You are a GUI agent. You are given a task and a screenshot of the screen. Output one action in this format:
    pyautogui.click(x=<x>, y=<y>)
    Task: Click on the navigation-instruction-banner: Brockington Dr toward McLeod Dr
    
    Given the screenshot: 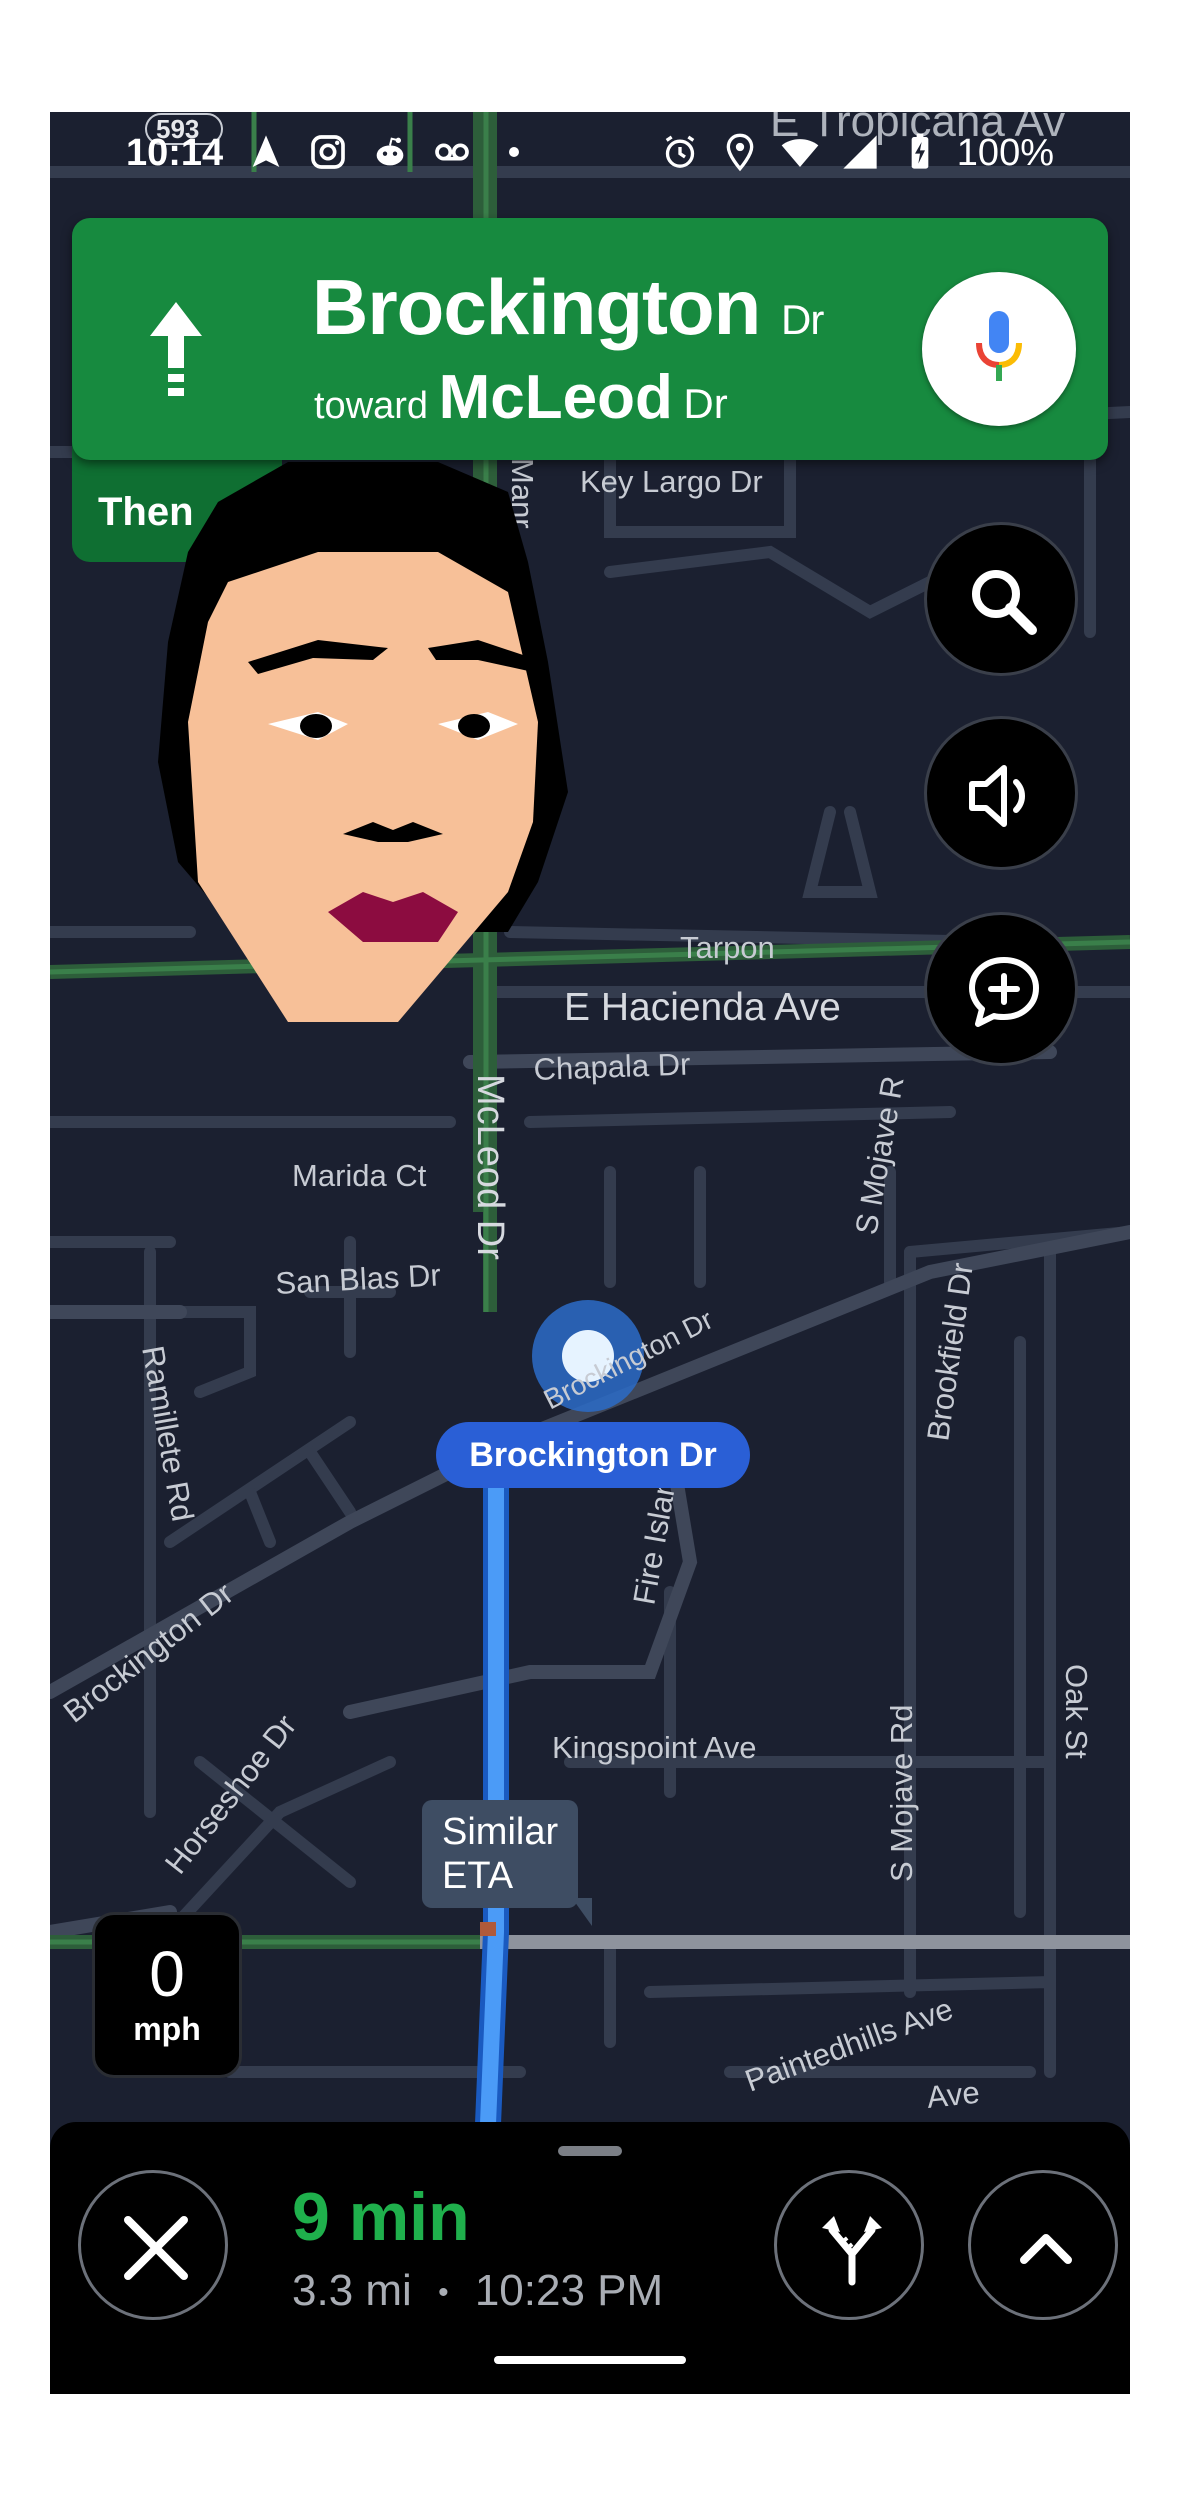 What is the action you would take?
    pyautogui.click(x=590, y=339)
    